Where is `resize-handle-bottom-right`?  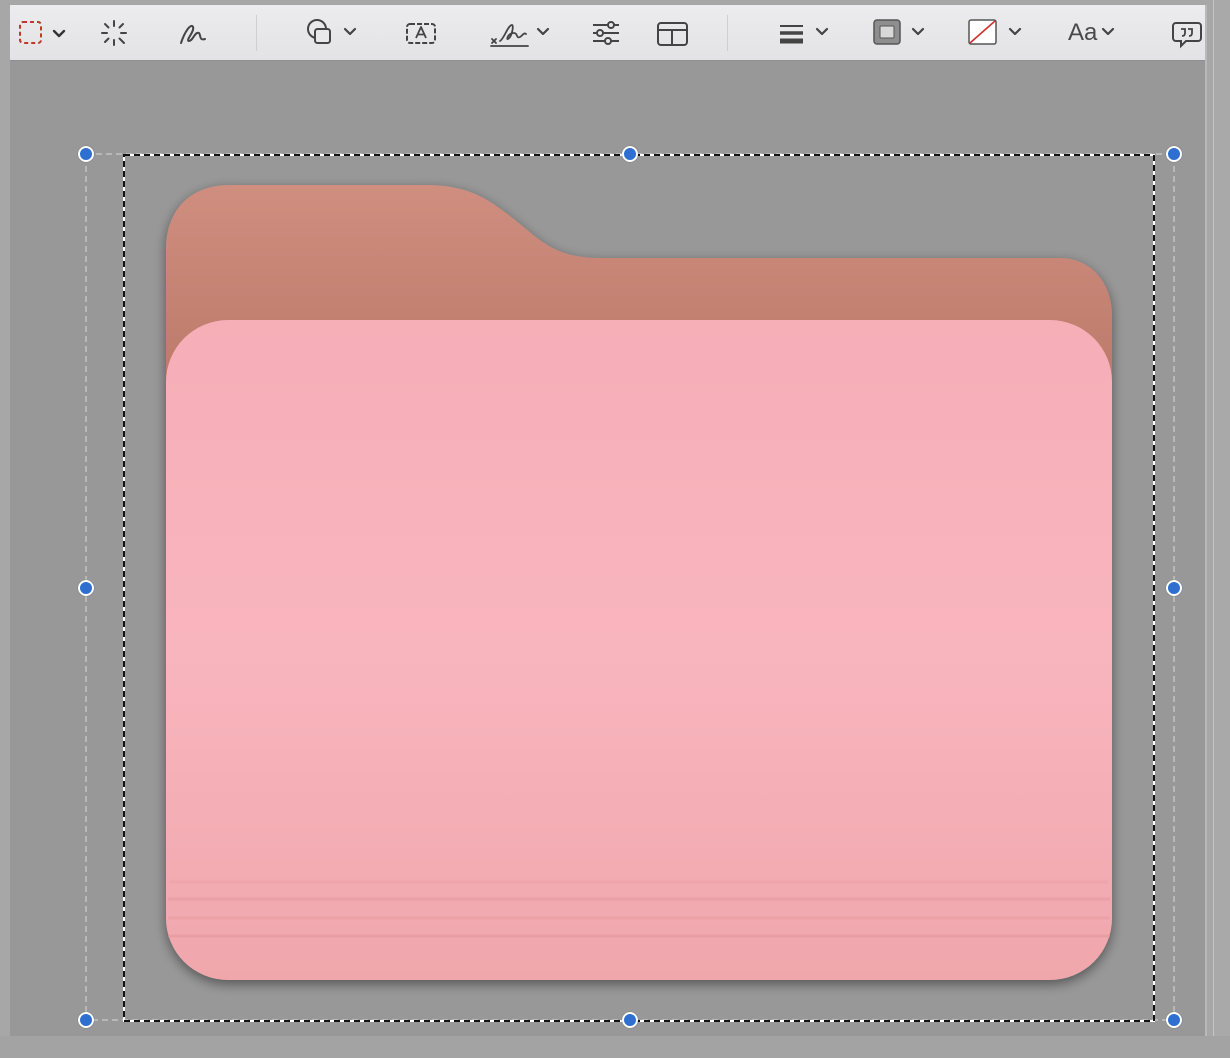 resize-handle-bottom-right is located at coordinates (1174, 1020).